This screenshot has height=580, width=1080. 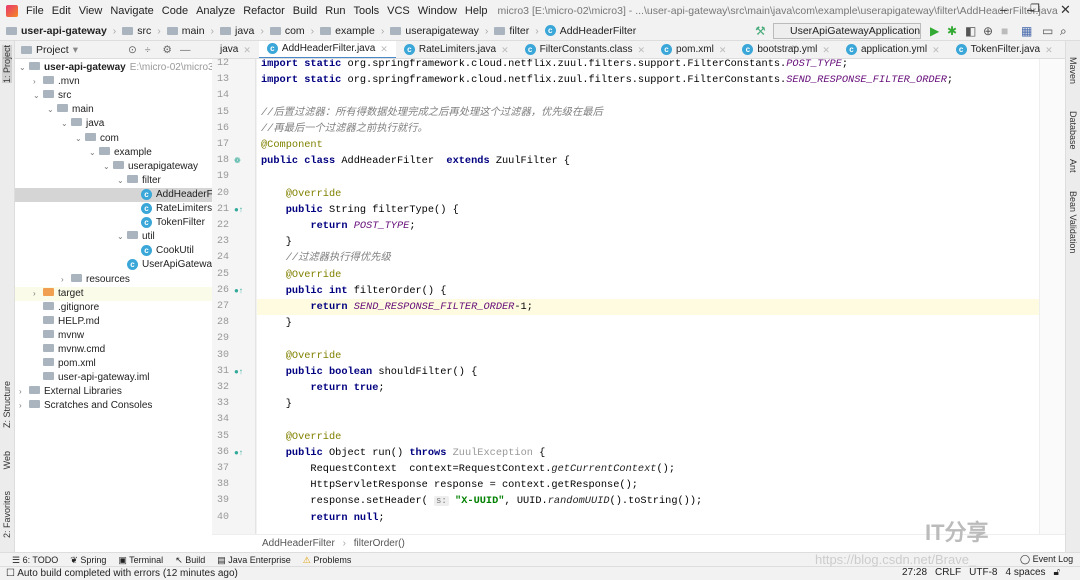 What do you see at coordinates (113, 293) in the screenshot?
I see `tree-item: › target` at bounding box center [113, 293].